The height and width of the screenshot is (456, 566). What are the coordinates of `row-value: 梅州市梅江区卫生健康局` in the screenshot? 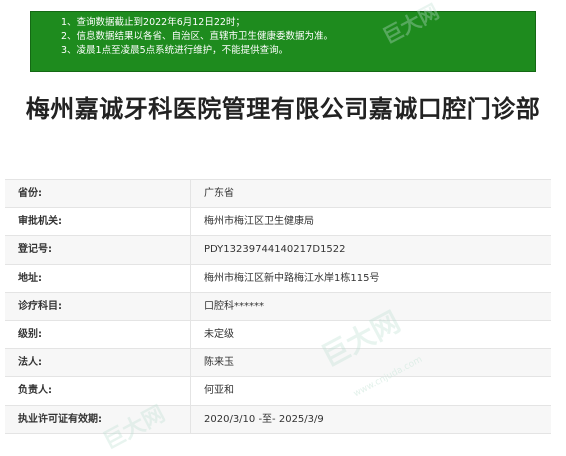 It's located at (259, 222).